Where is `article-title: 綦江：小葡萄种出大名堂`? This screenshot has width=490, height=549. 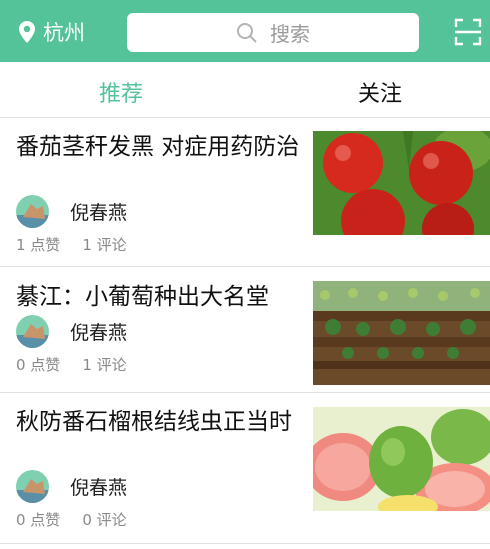 article-title: 綦江：小葡萄种出大名堂 is located at coordinates (161, 297).